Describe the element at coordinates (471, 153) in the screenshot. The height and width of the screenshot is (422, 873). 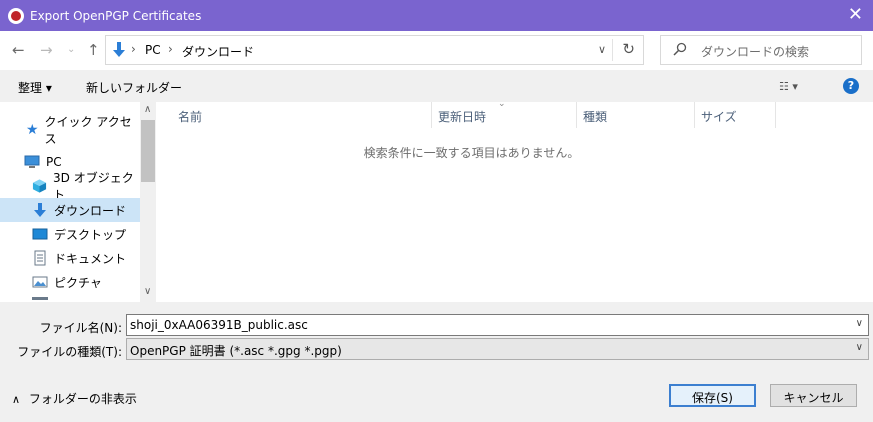
I see `empty-message: 検索条件に一致する項目はありません。` at that location.